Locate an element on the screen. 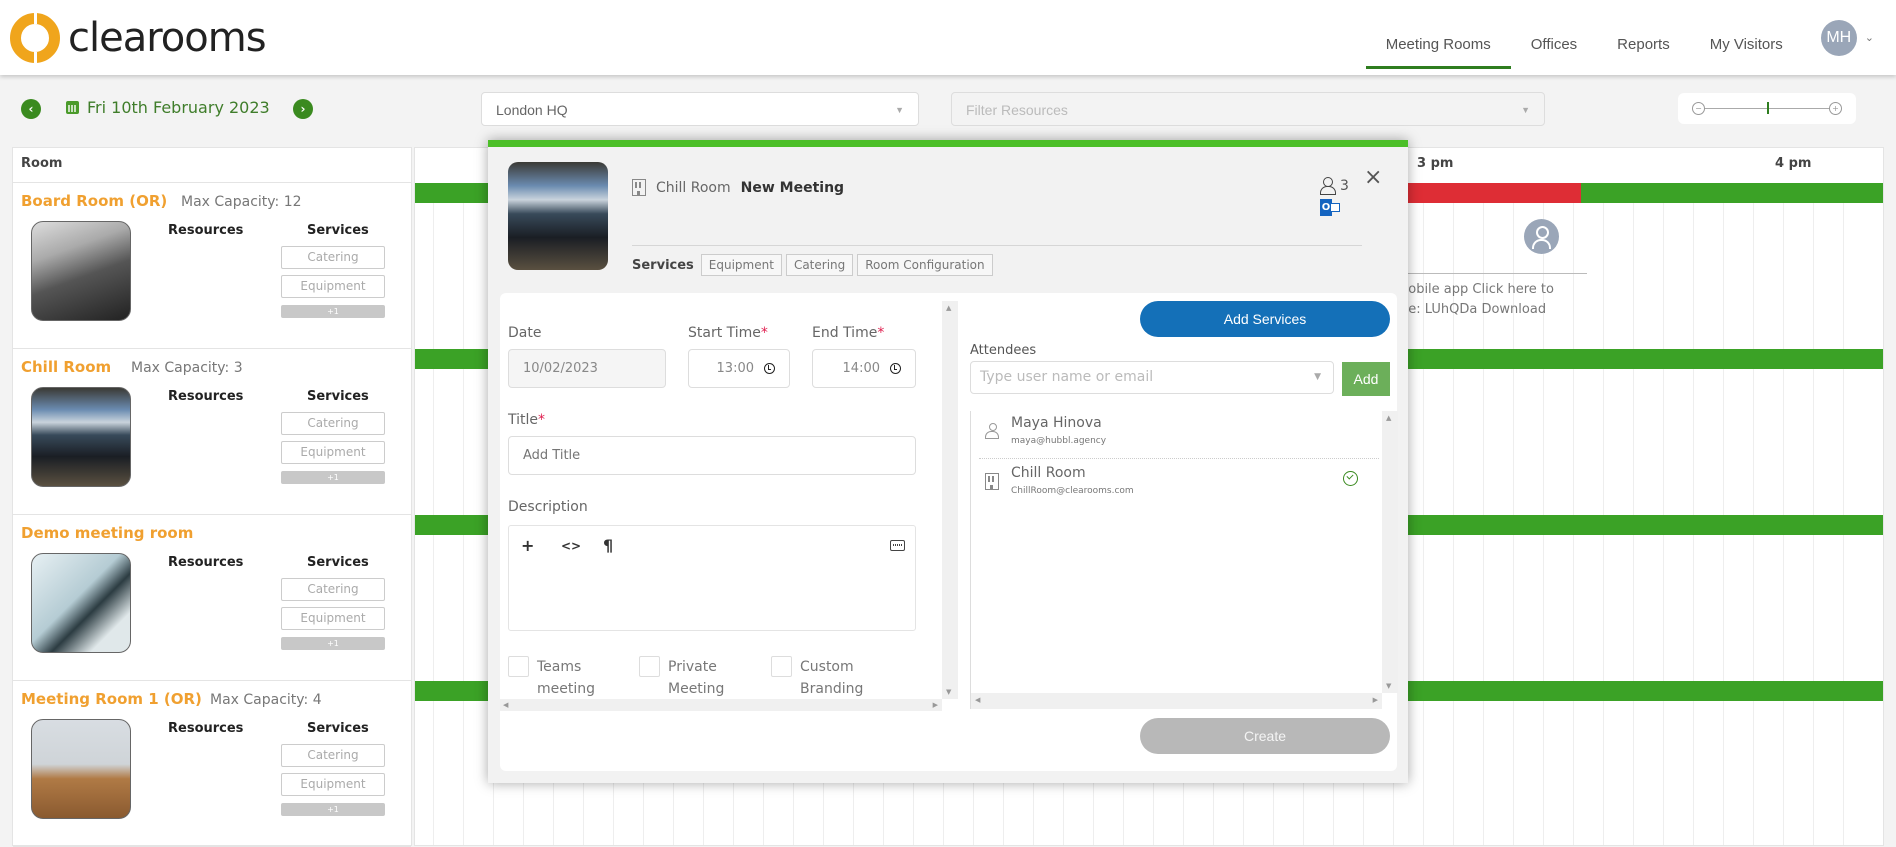  booking-organizer-avatar is located at coordinates (1541, 236).